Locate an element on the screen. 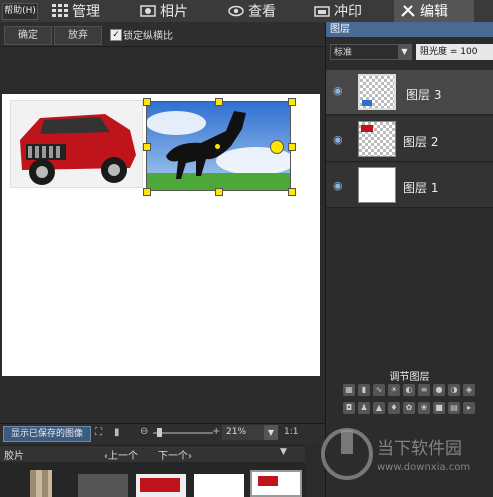 Image resolution: width=493 pixels, height=497 pixels. watermark-logo: 当下软件园 www.downxia.com is located at coordinates (395, 454).